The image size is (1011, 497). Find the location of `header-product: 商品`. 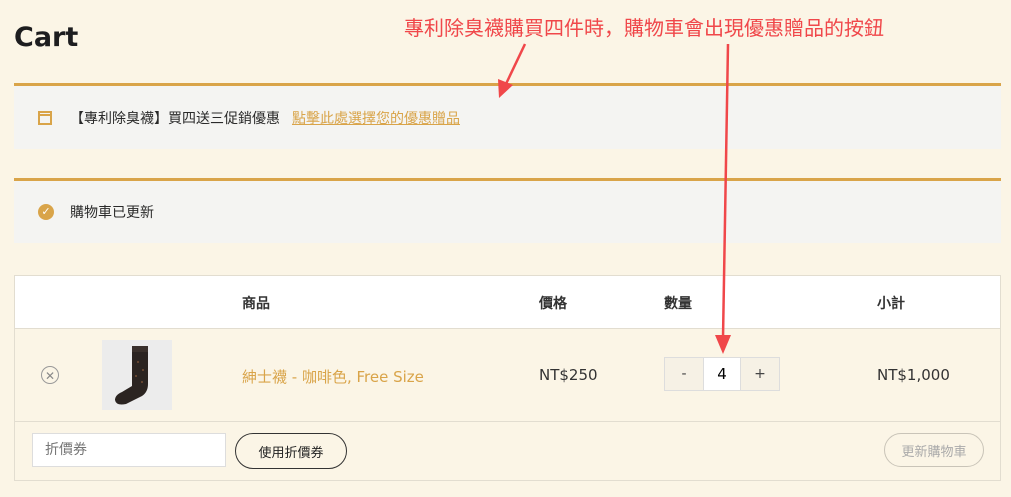

header-product: 商品 is located at coordinates (256, 304).